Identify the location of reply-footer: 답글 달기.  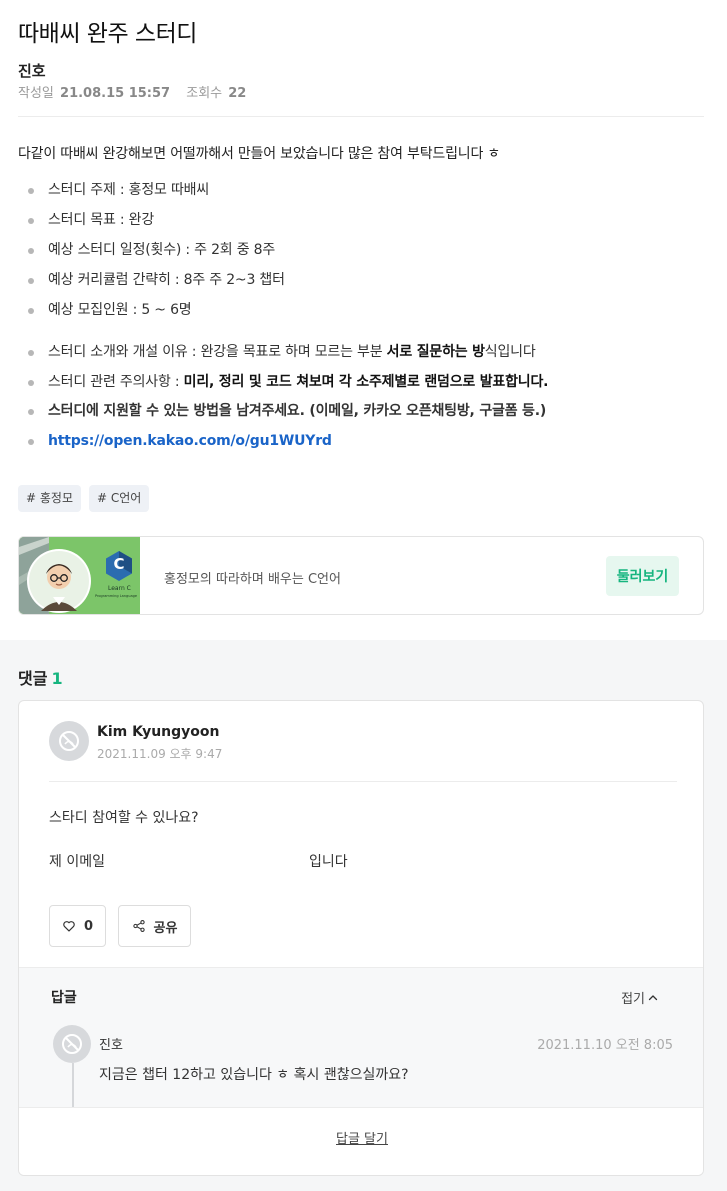
(361, 1141).